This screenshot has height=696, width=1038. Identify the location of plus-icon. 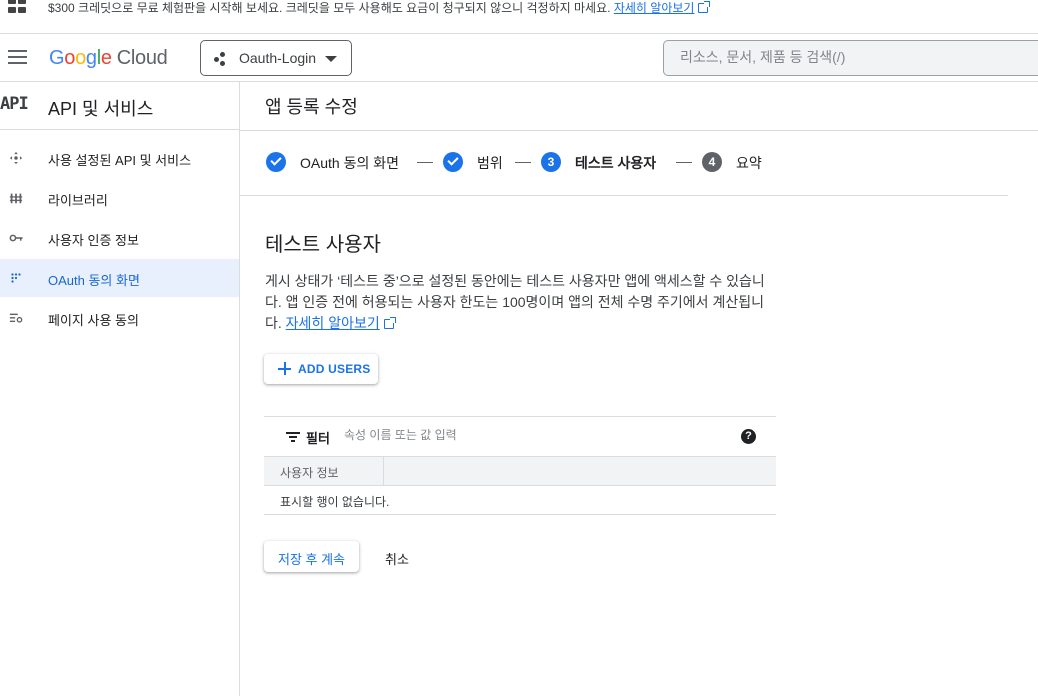
(284, 368).